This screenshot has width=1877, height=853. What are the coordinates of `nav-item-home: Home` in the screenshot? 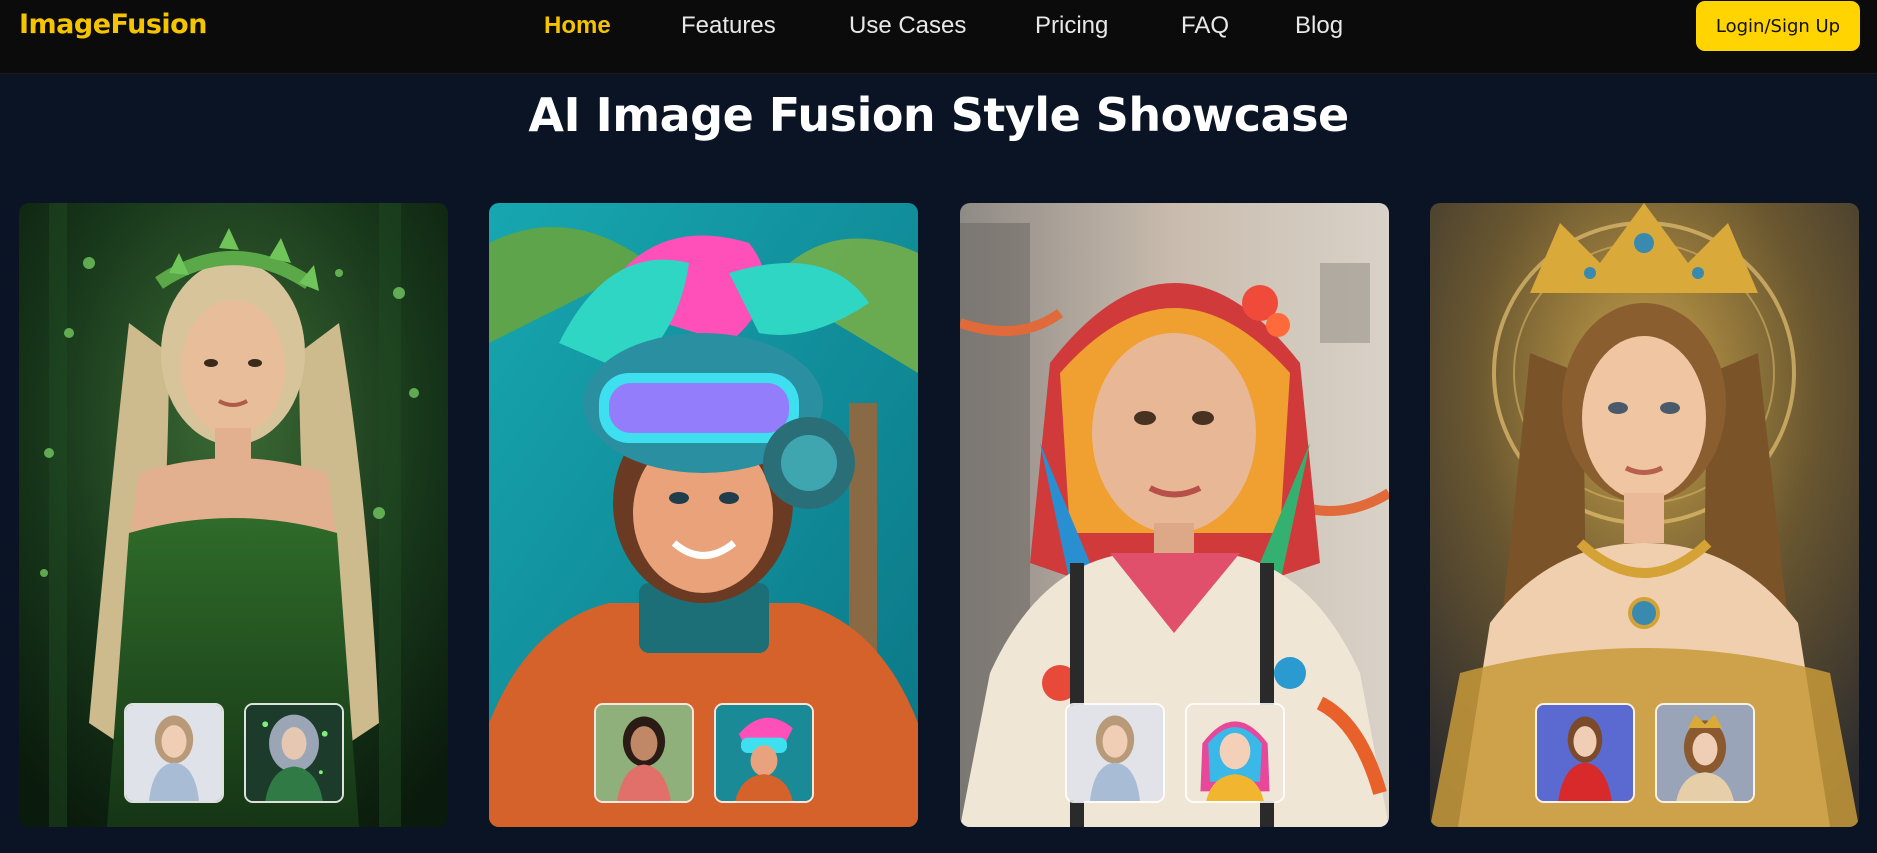 It's located at (577, 26).